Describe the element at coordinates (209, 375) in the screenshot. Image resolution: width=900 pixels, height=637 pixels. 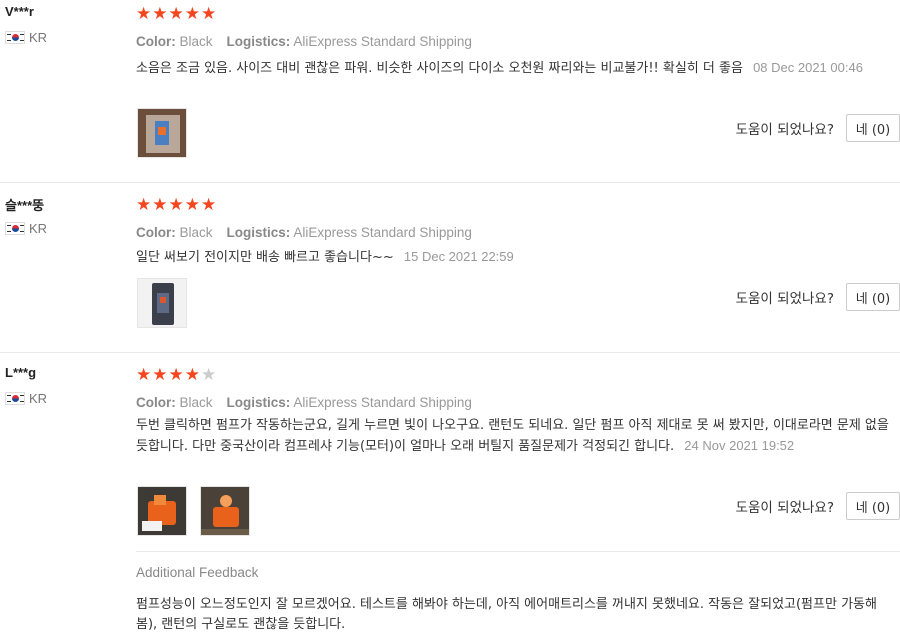
I see `star-empty-icon: ★` at that location.